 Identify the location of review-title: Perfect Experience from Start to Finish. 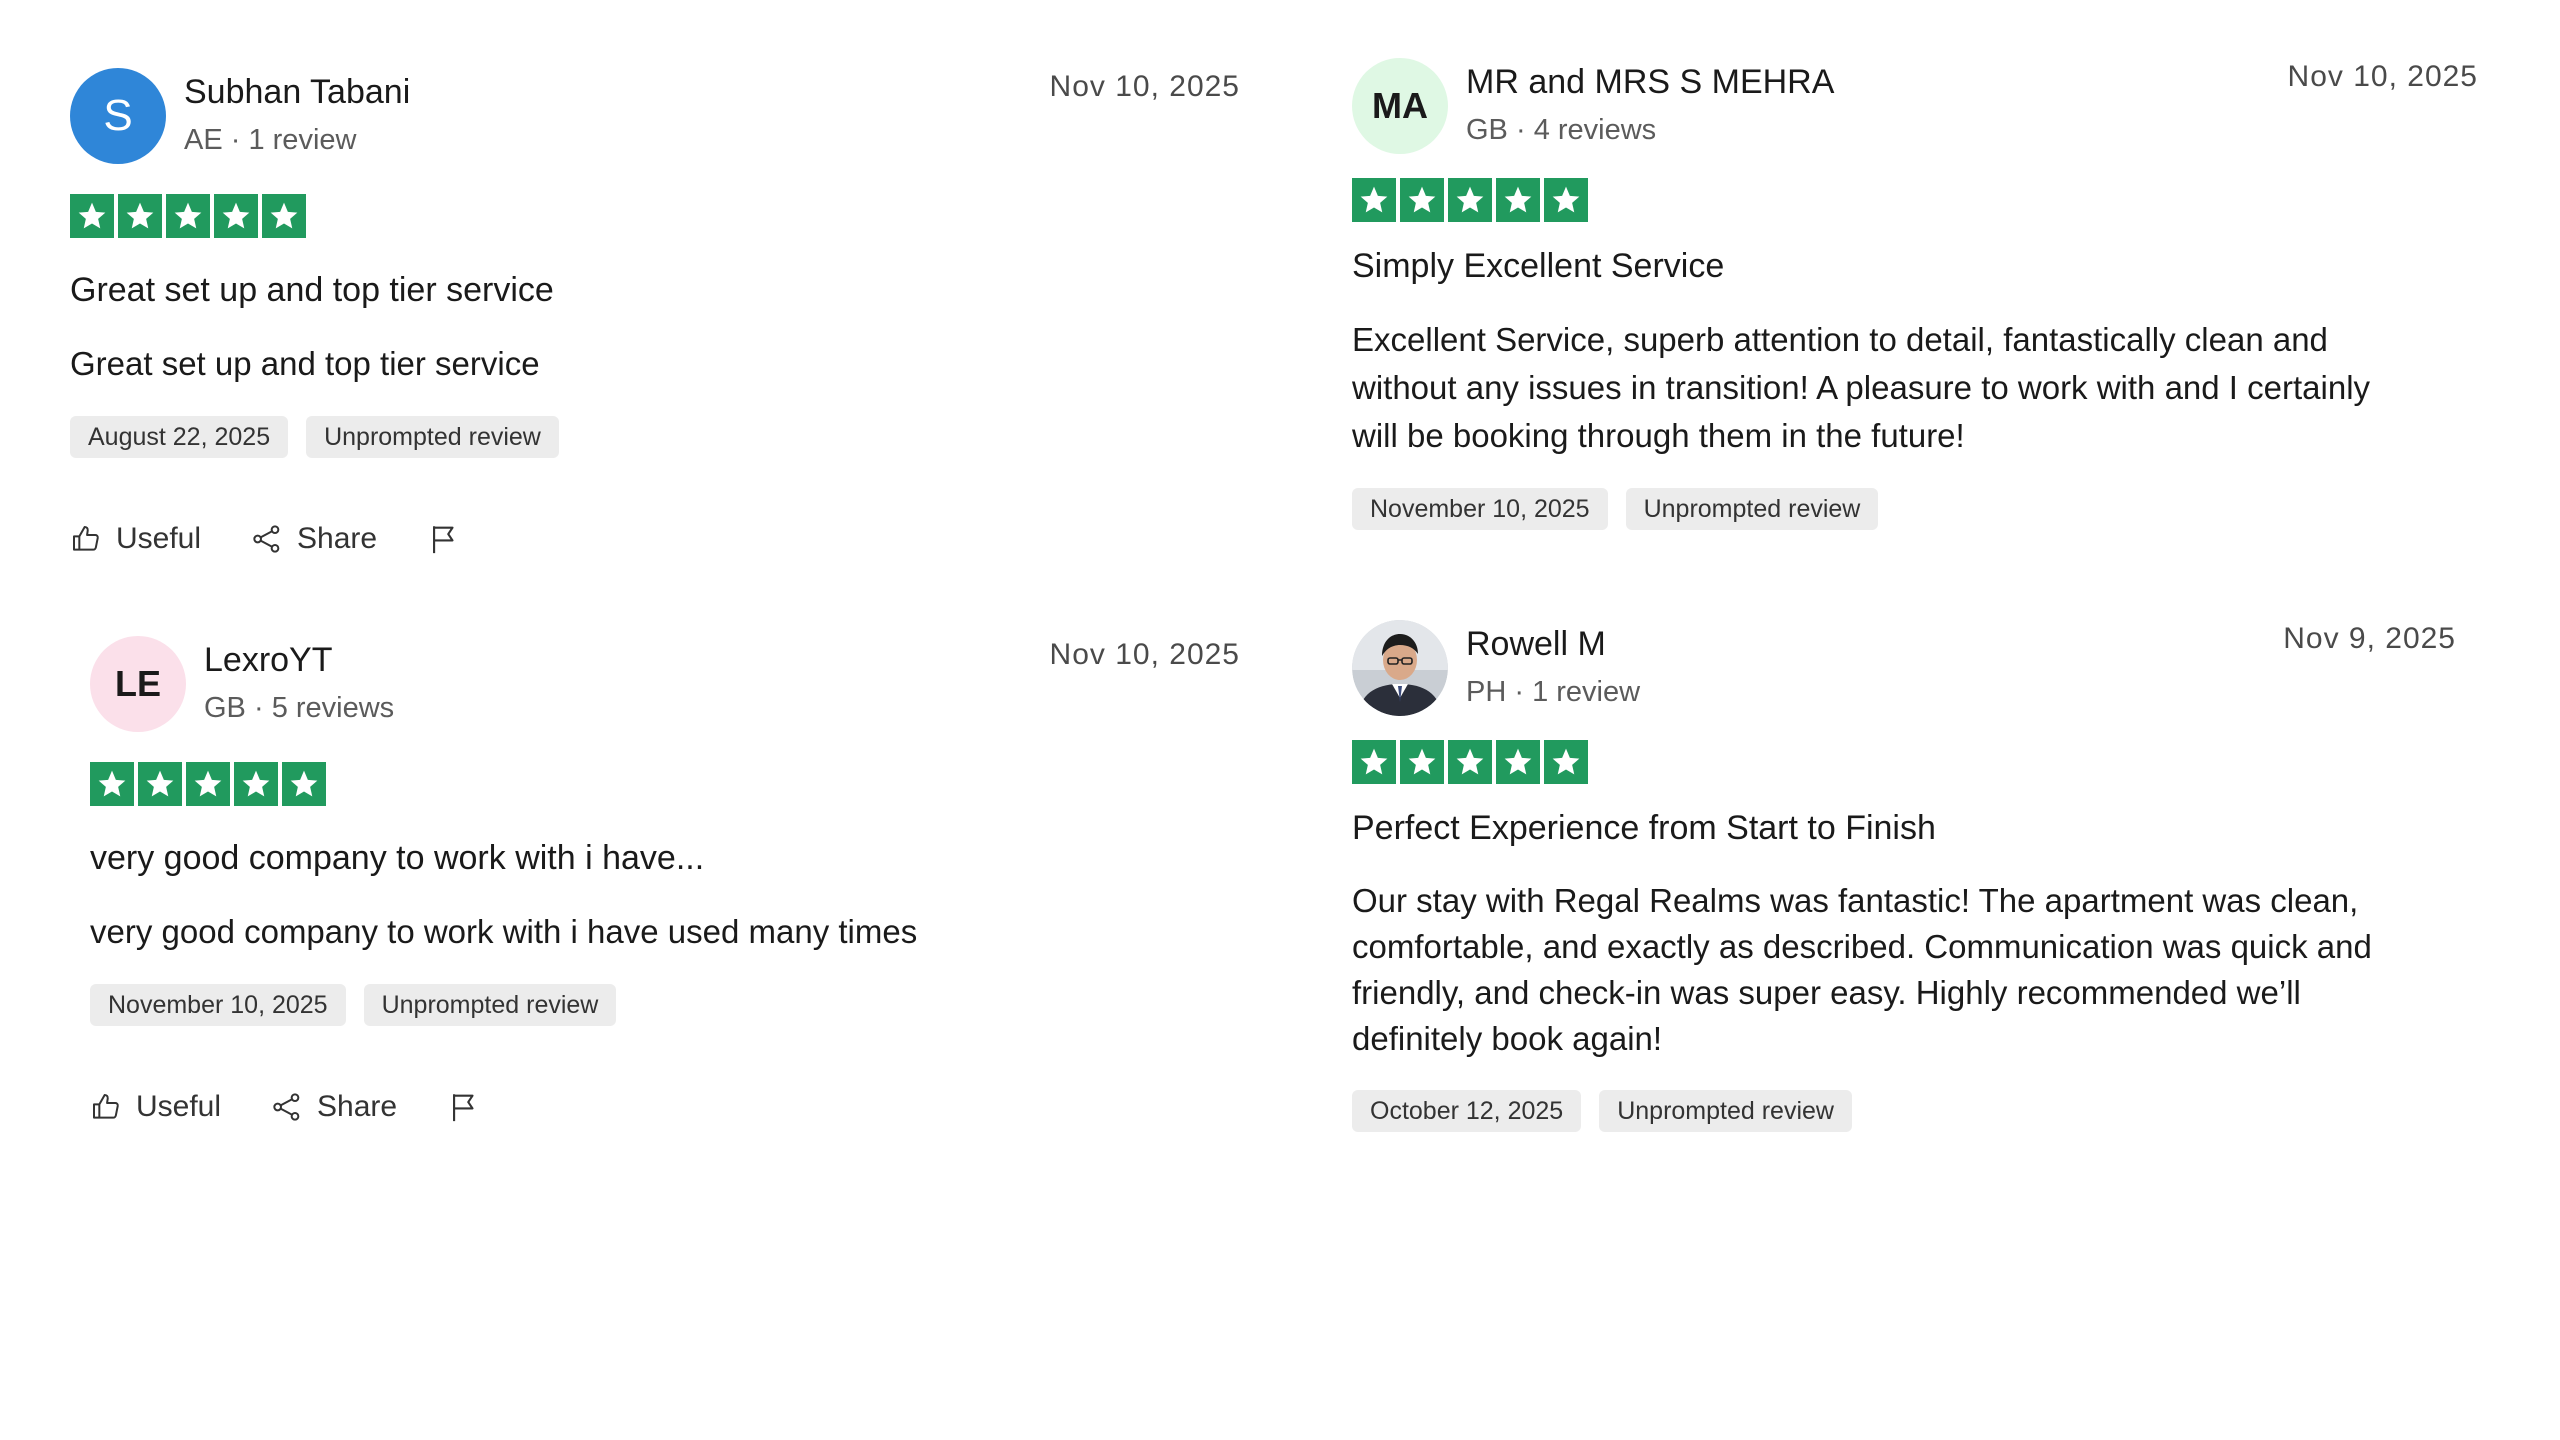
(1904, 828).